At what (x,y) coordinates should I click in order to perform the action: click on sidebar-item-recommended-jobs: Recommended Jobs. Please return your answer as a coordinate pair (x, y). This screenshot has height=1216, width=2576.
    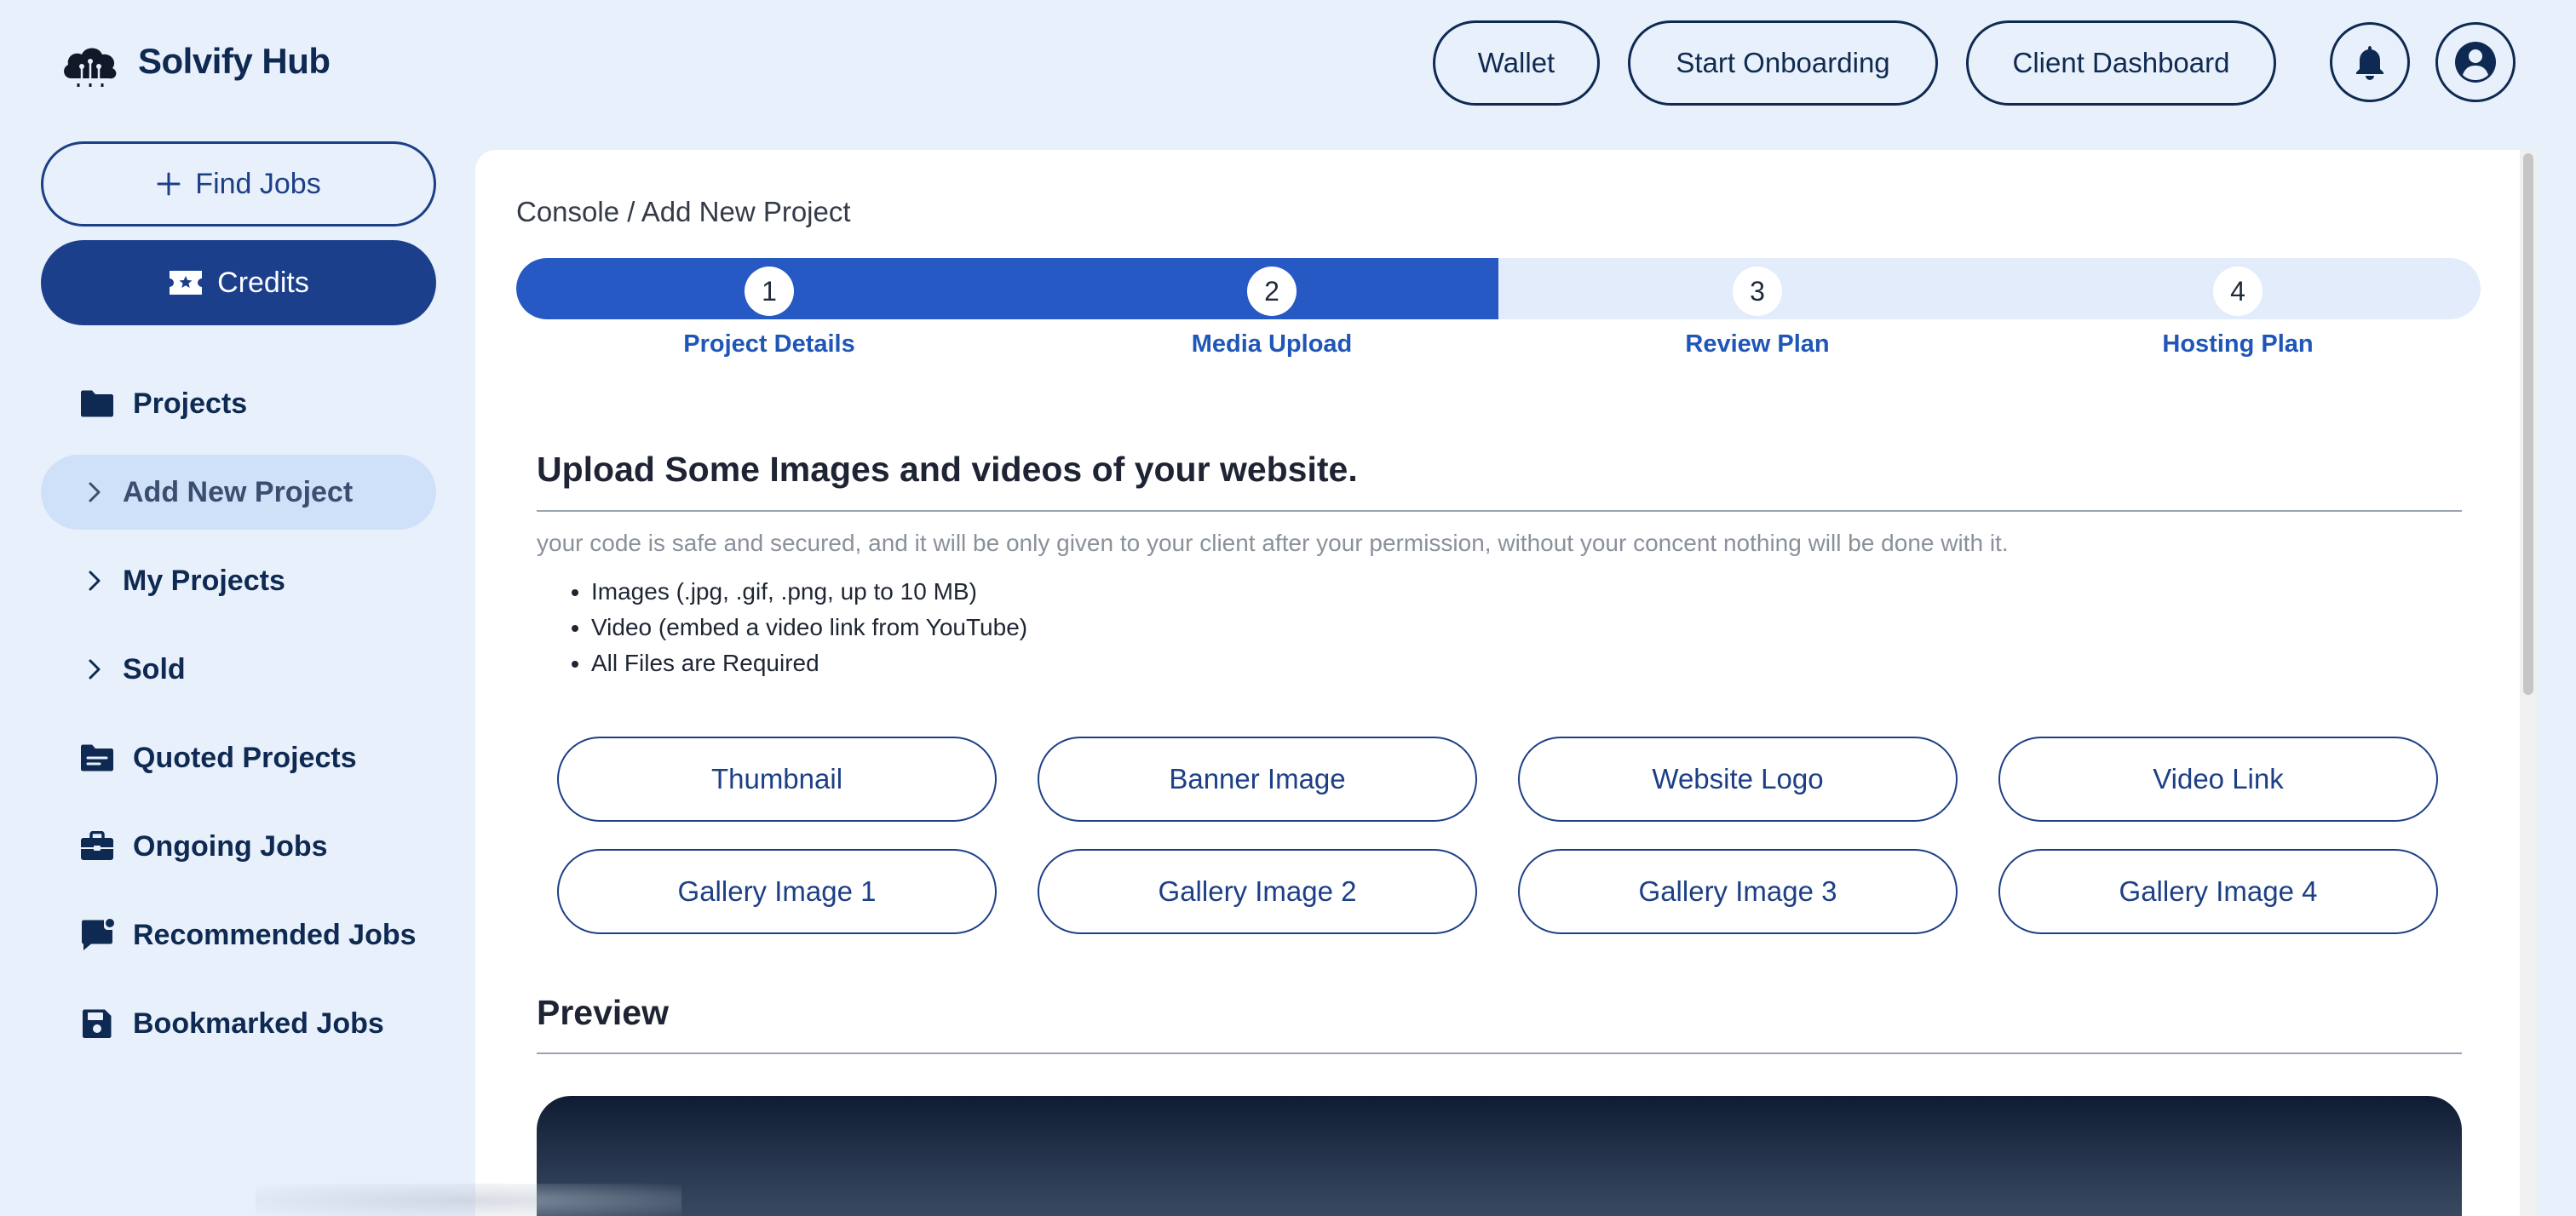
    Looking at the image, I should click on (239, 935).